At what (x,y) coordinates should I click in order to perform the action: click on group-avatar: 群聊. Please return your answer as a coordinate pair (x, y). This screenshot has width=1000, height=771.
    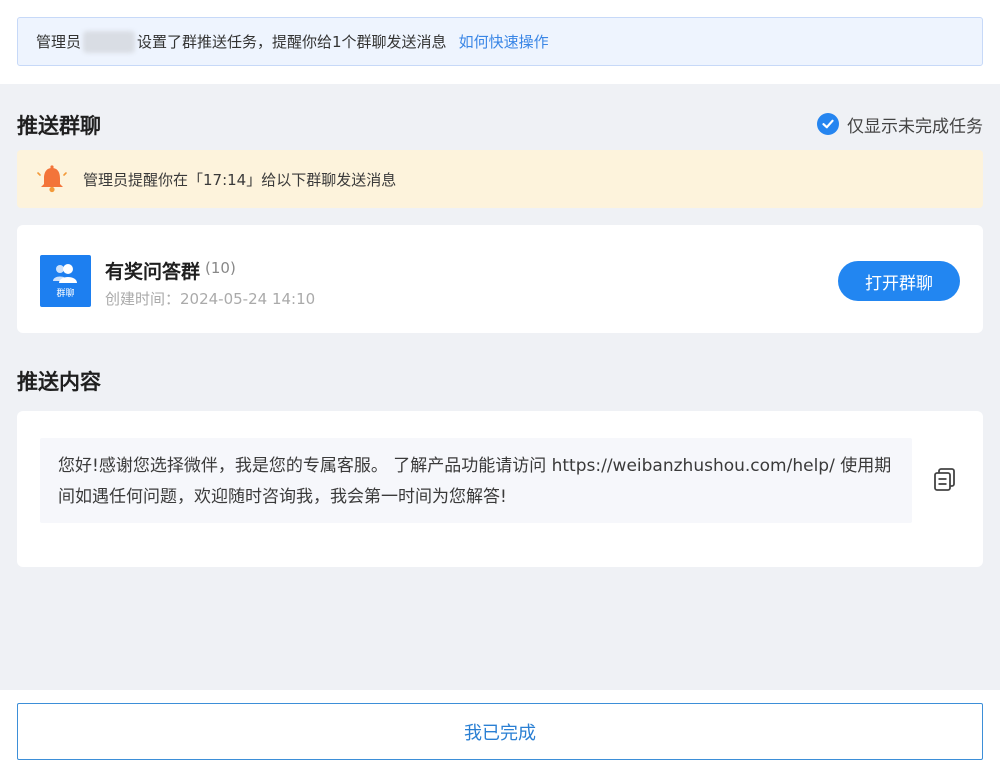
    Looking at the image, I should click on (65, 281).